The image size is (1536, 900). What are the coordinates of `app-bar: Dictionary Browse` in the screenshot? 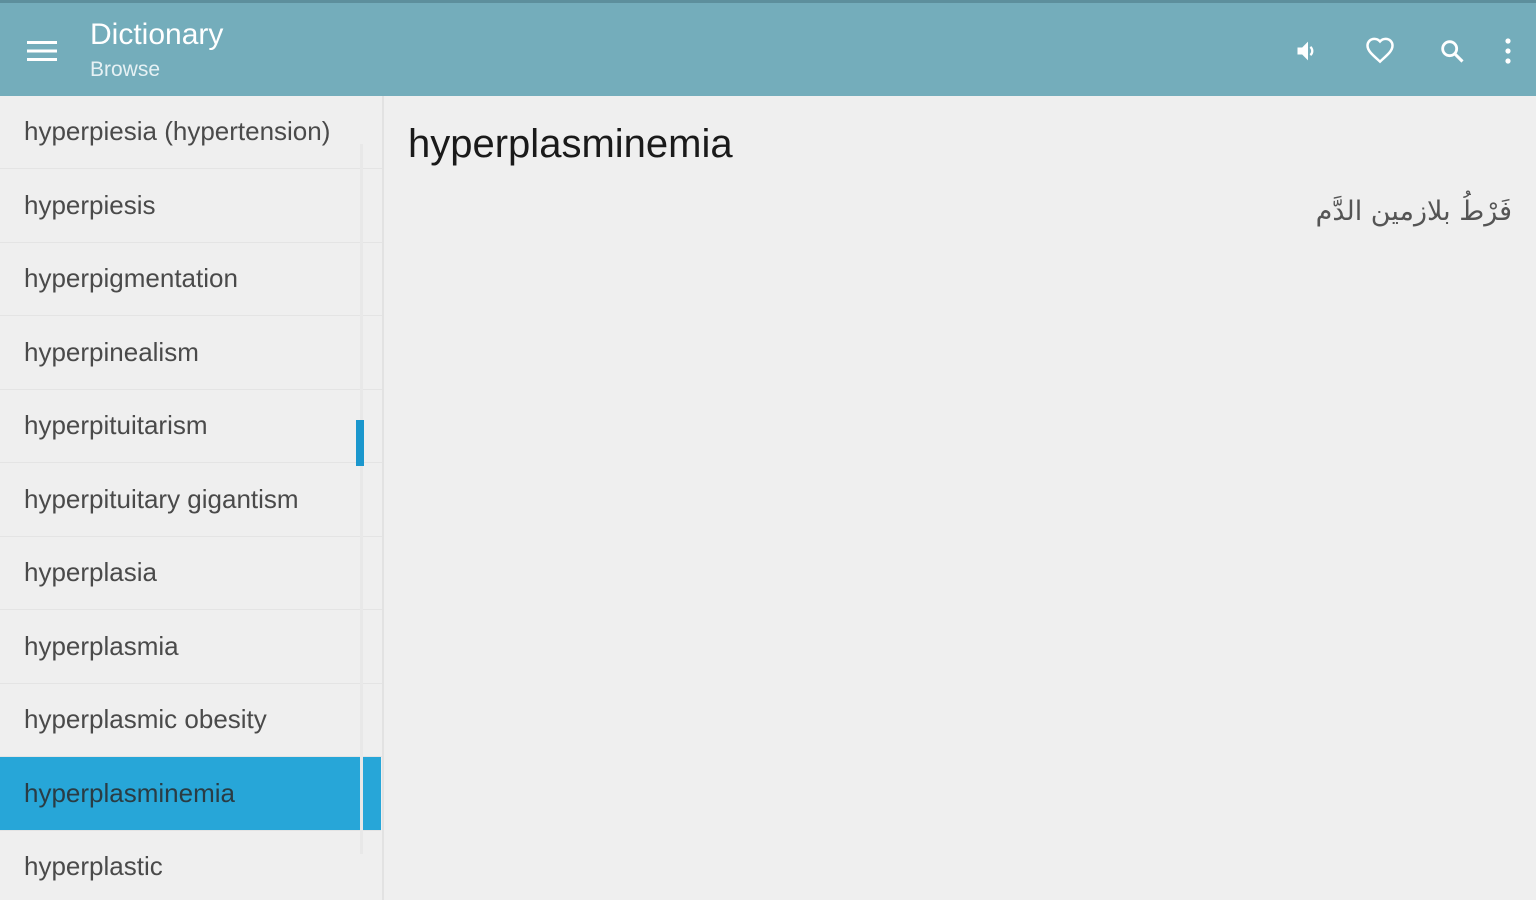 It's located at (768, 48).